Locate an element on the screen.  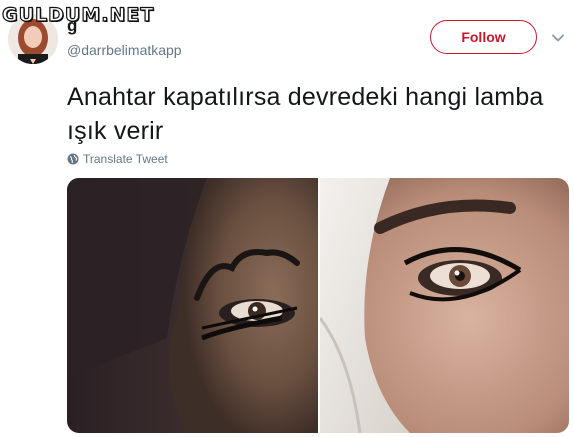
follow-button: Follow is located at coordinates (483, 37).